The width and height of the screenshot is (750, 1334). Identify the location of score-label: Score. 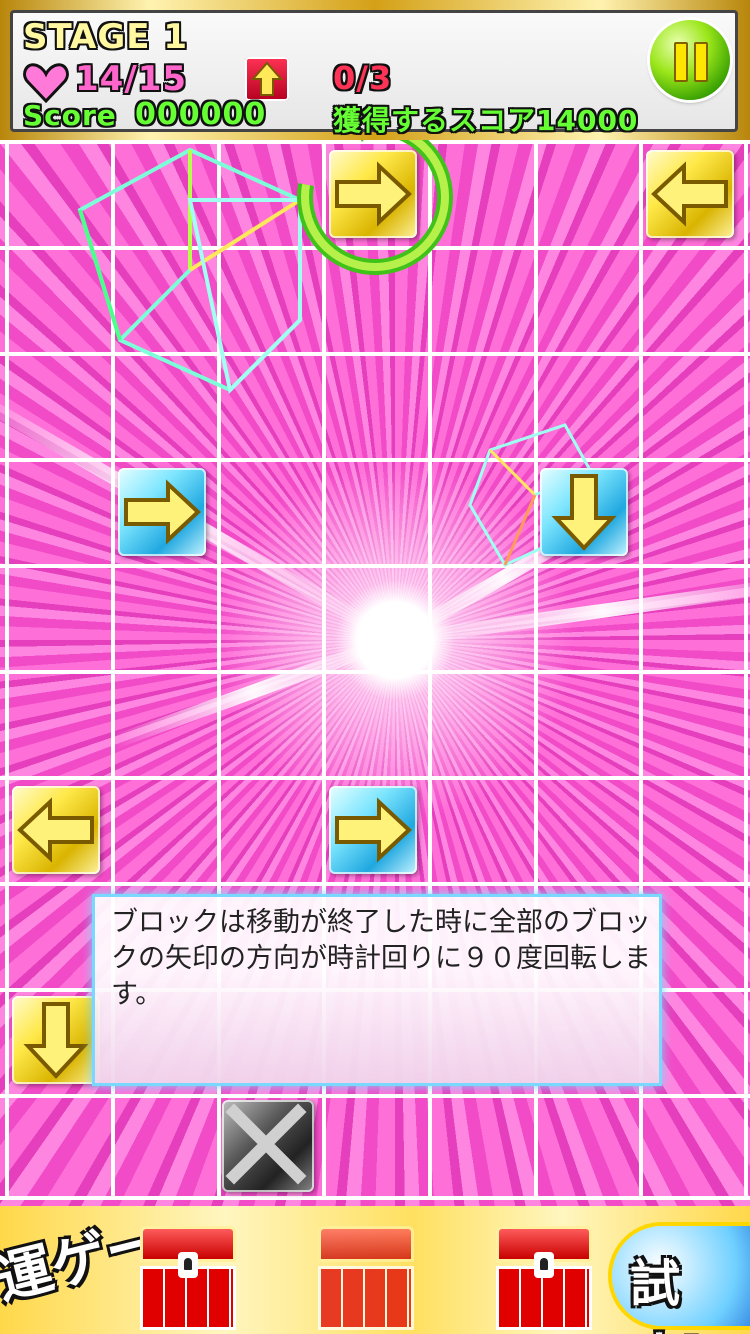
(70, 115).